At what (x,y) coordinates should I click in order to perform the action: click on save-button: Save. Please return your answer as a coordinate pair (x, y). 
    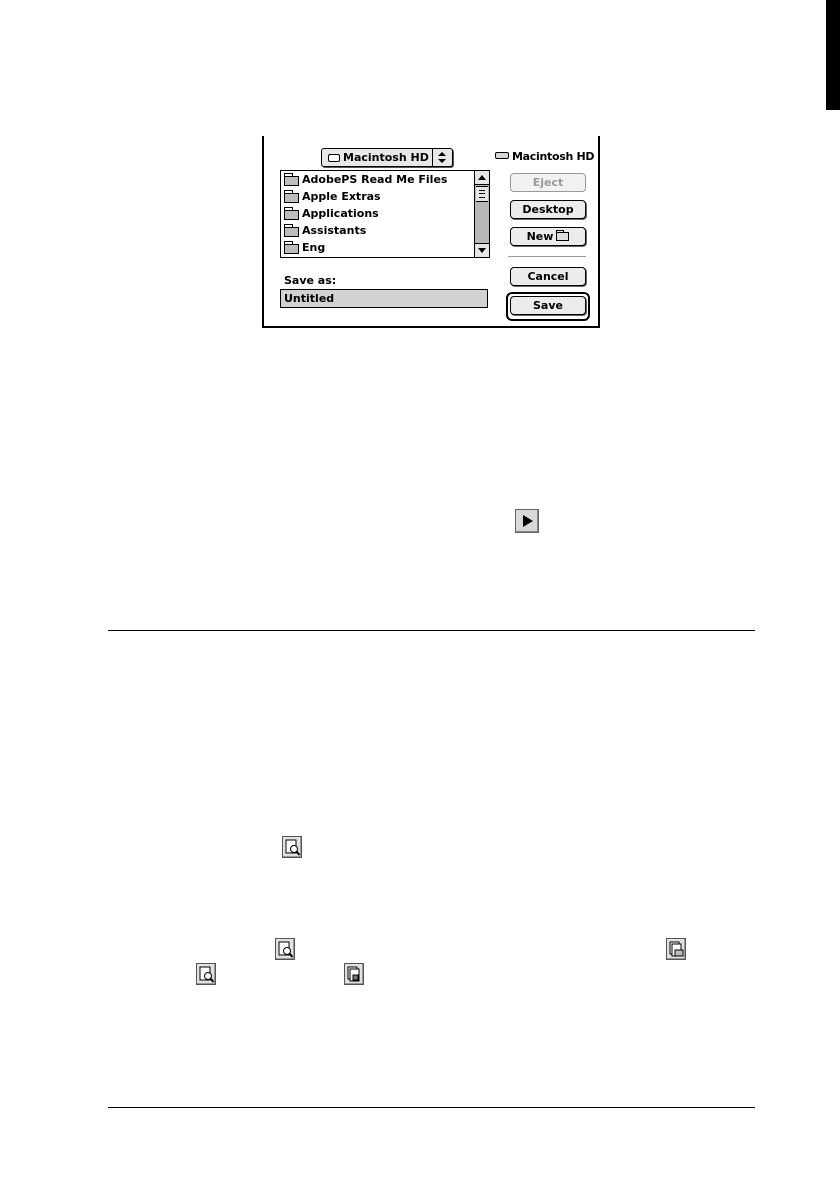
    Looking at the image, I should click on (548, 305).